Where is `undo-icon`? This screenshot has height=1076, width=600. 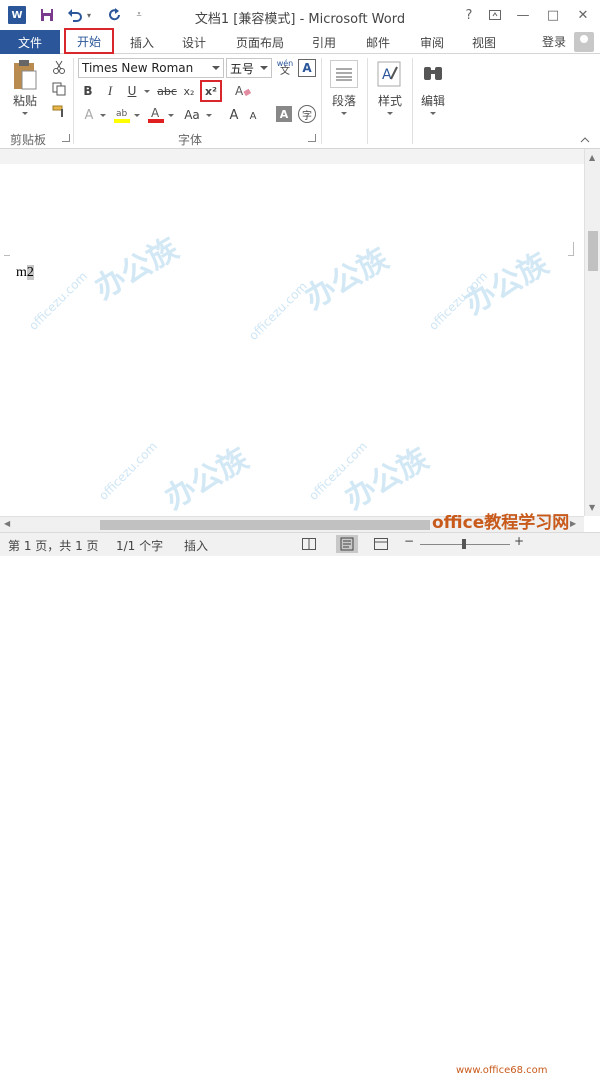 undo-icon is located at coordinates (75, 15).